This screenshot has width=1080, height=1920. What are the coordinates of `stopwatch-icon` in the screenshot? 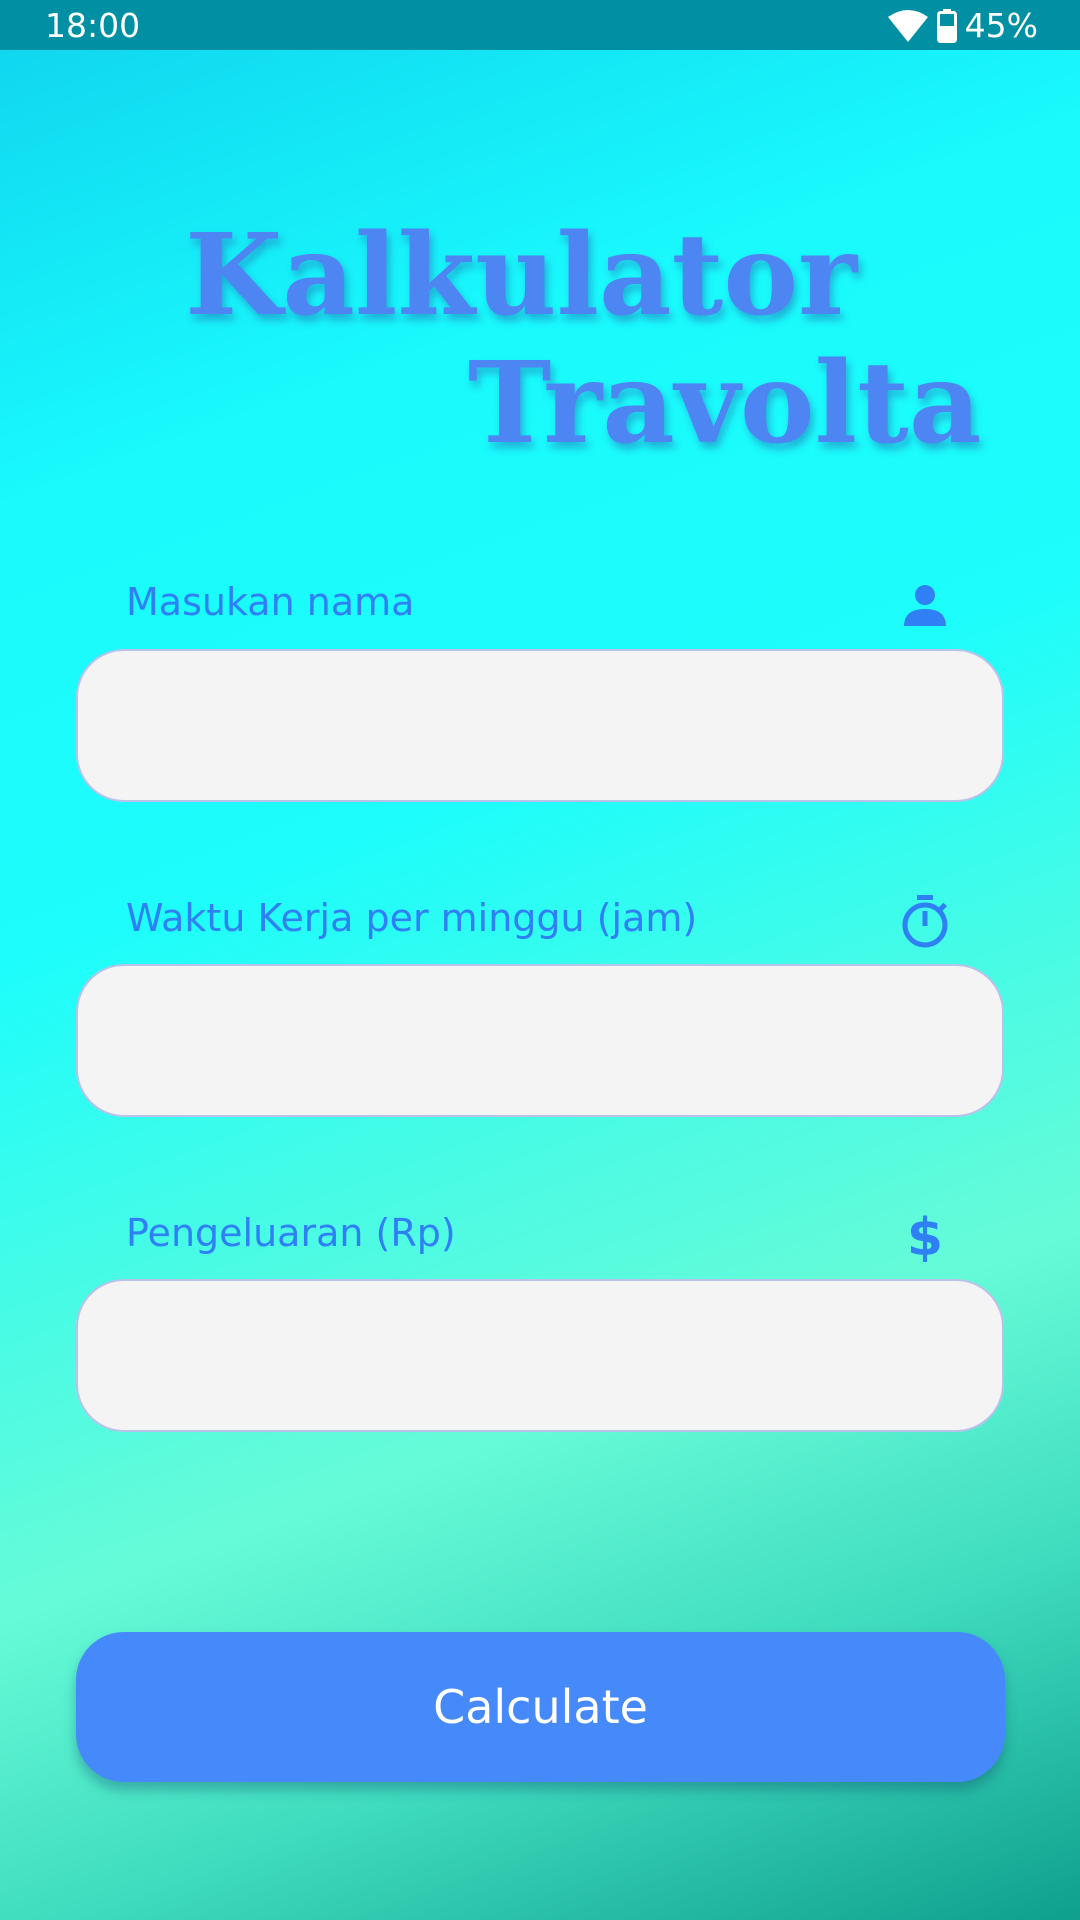 It's located at (925, 920).